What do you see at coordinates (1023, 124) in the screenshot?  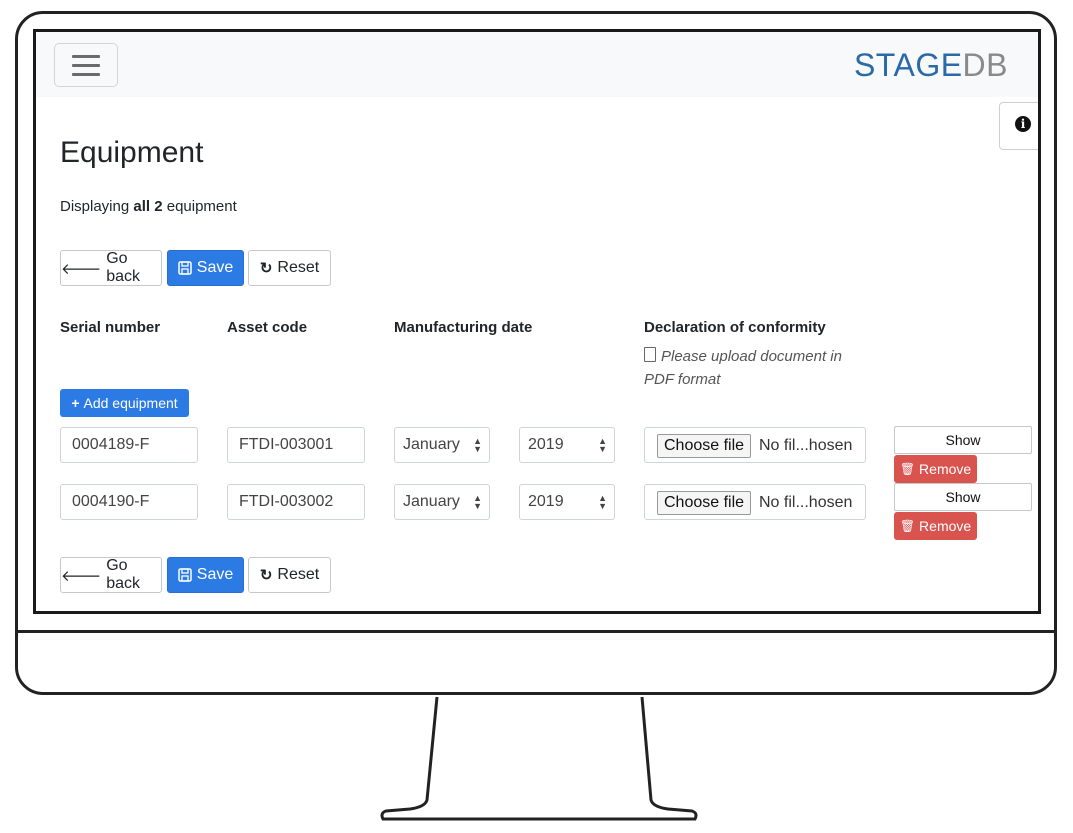 I see `info-icon: i` at bounding box center [1023, 124].